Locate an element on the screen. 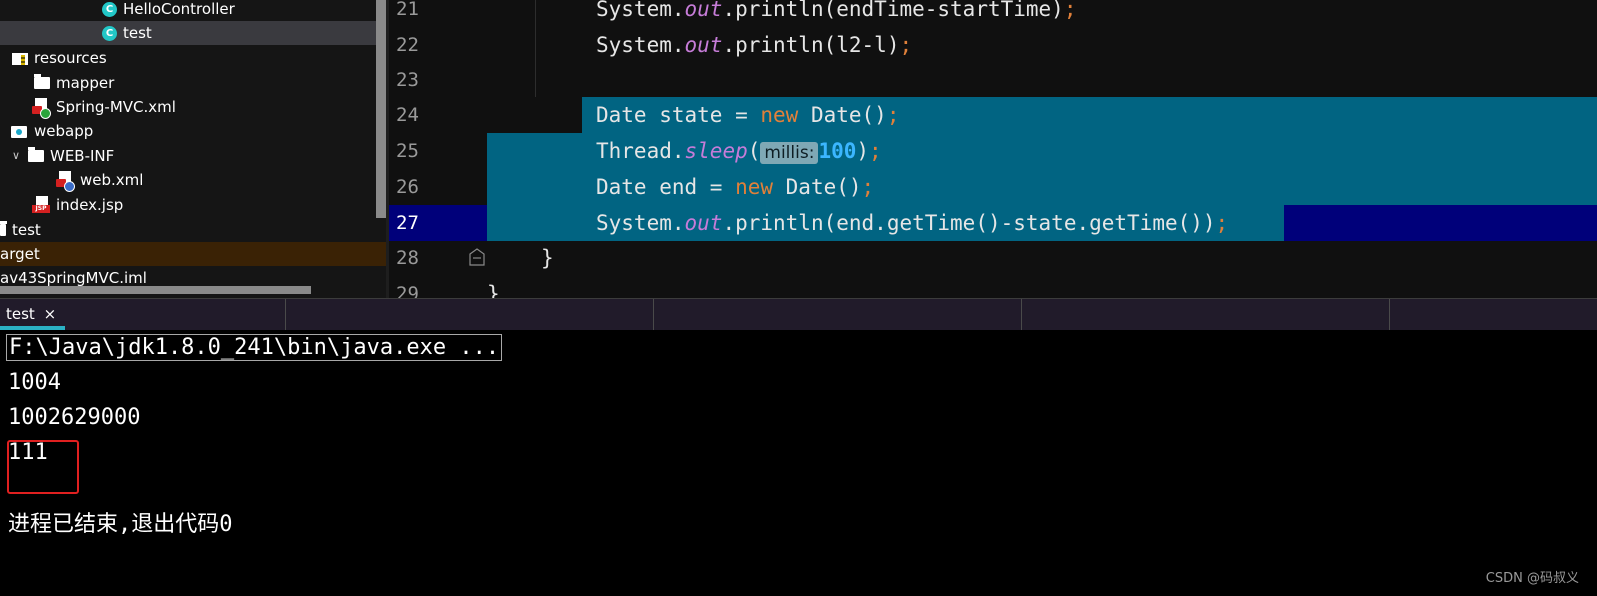 This screenshot has height=596, width=1597. console-line: 1004 is located at coordinates (34, 382).